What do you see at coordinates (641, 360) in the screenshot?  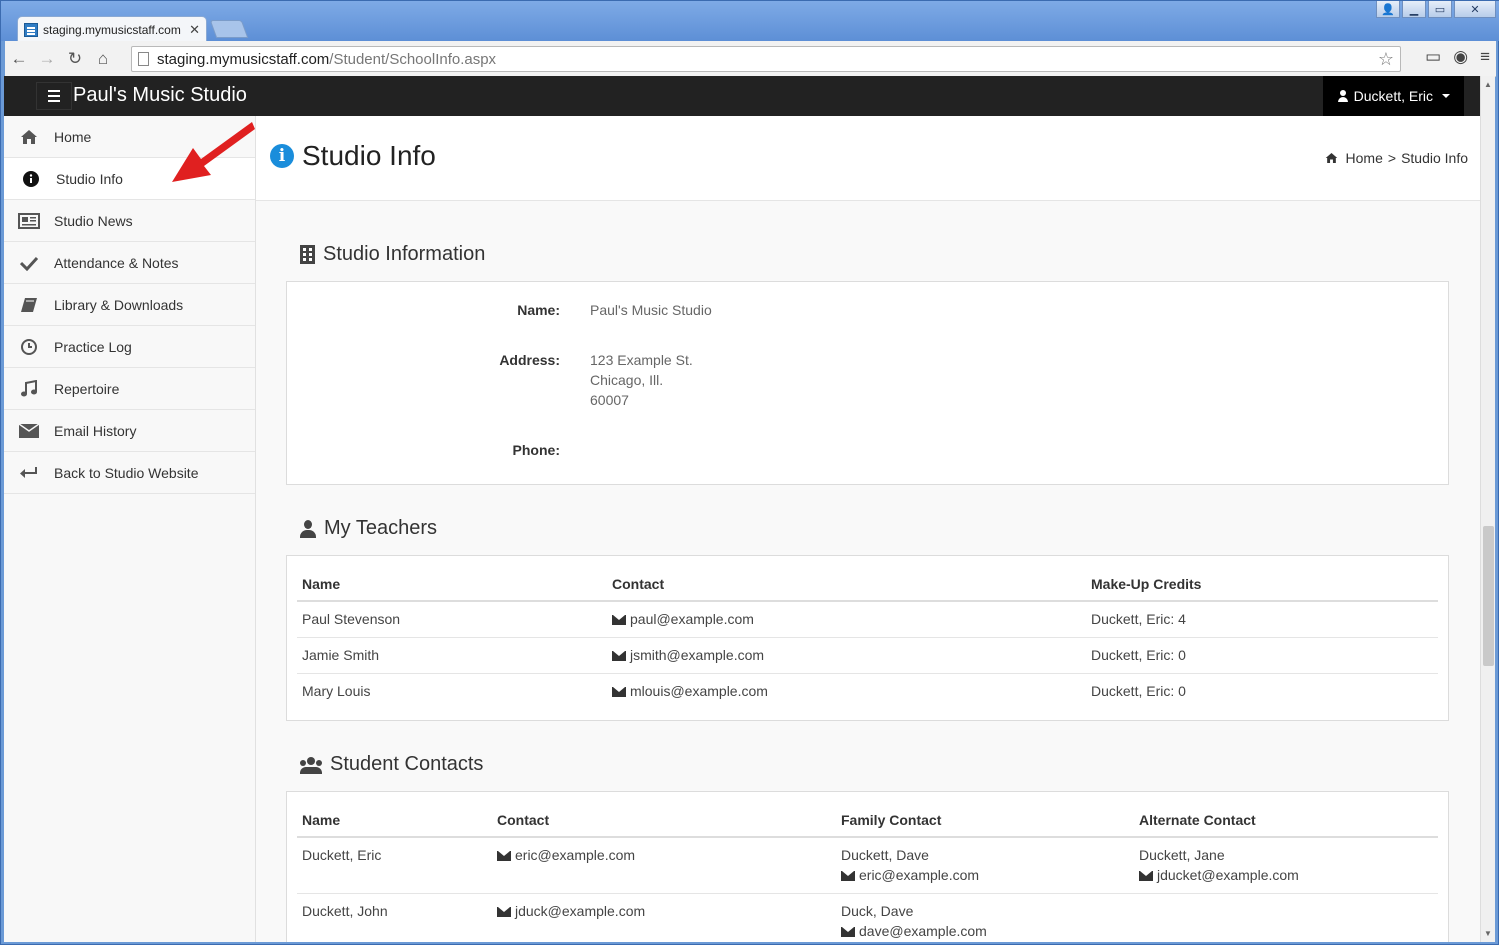 I see `address-line-1: 123 Example St.` at bounding box center [641, 360].